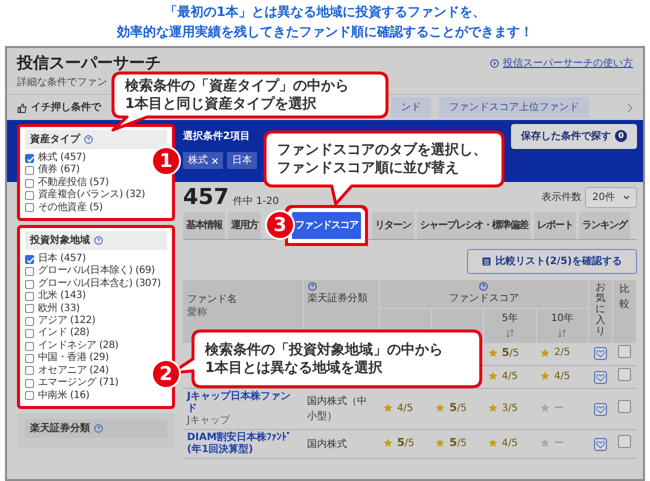 The height and width of the screenshot is (481, 650). What do you see at coordinates (62, 83) in the screenshot?
I see `page-subtitle: 詳細な条件でファン` at bounding box center [62, 83].